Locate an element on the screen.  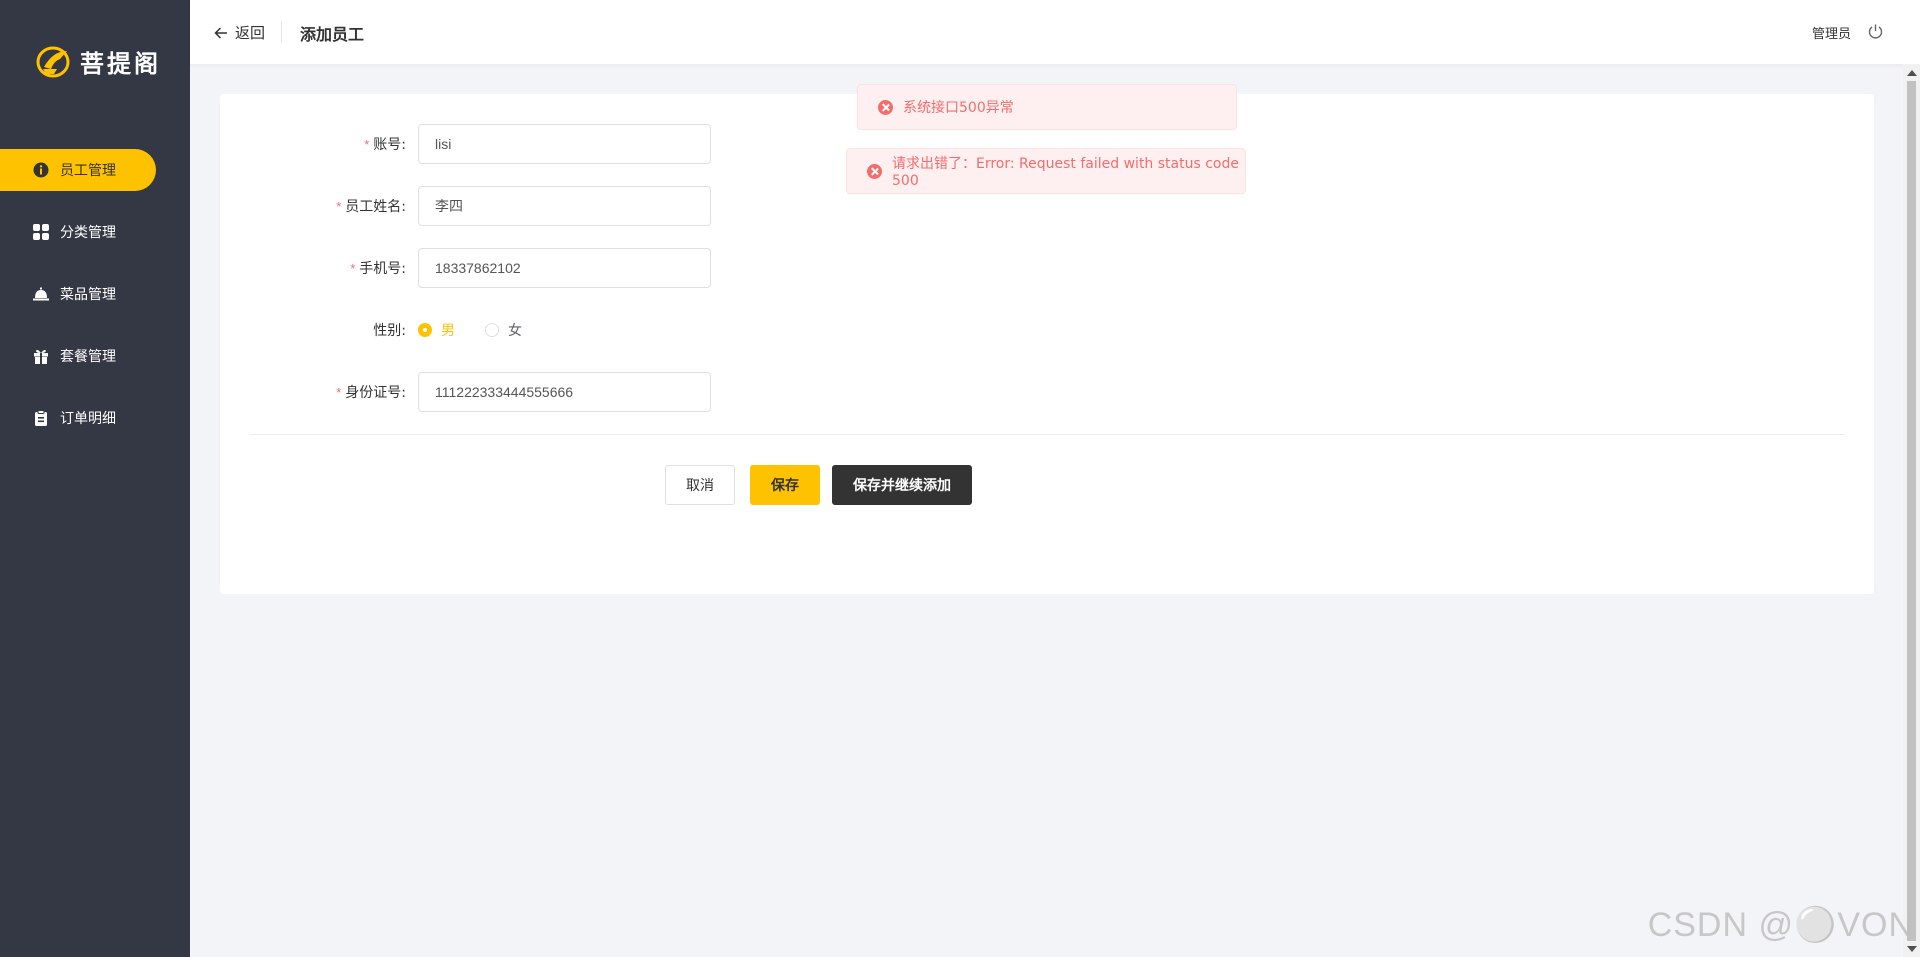
radio-checked-icon is located at coordinates (425, 330).